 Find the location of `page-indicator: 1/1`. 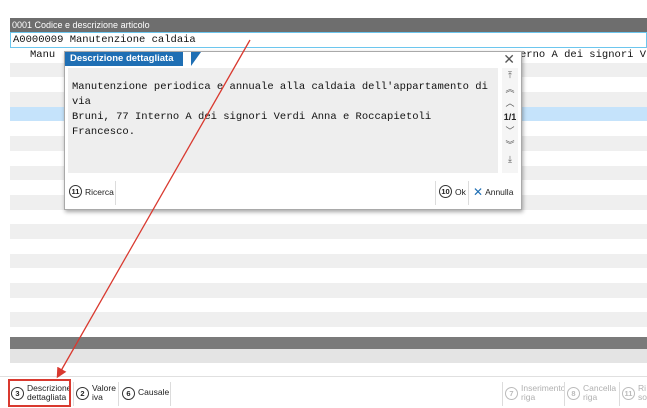

page-indicator: 1/1 is located at coordinates (510, 117).